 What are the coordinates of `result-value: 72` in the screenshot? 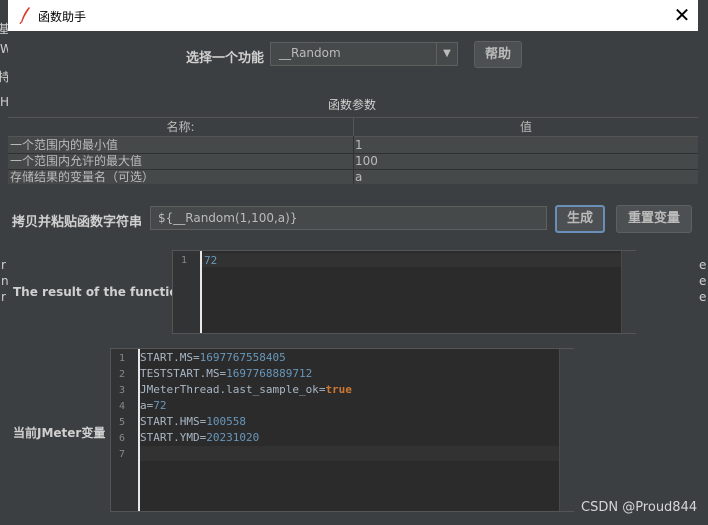 It's located at (211, 260).